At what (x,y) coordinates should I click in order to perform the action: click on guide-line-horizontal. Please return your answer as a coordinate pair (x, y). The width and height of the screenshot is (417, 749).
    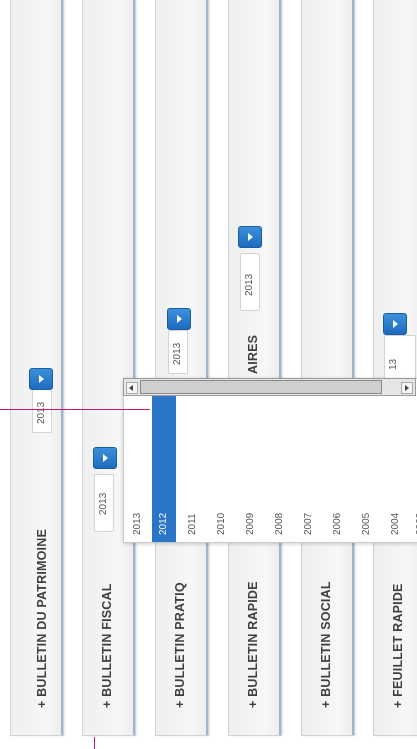
    Looking at the image, I should click on (75, 409).